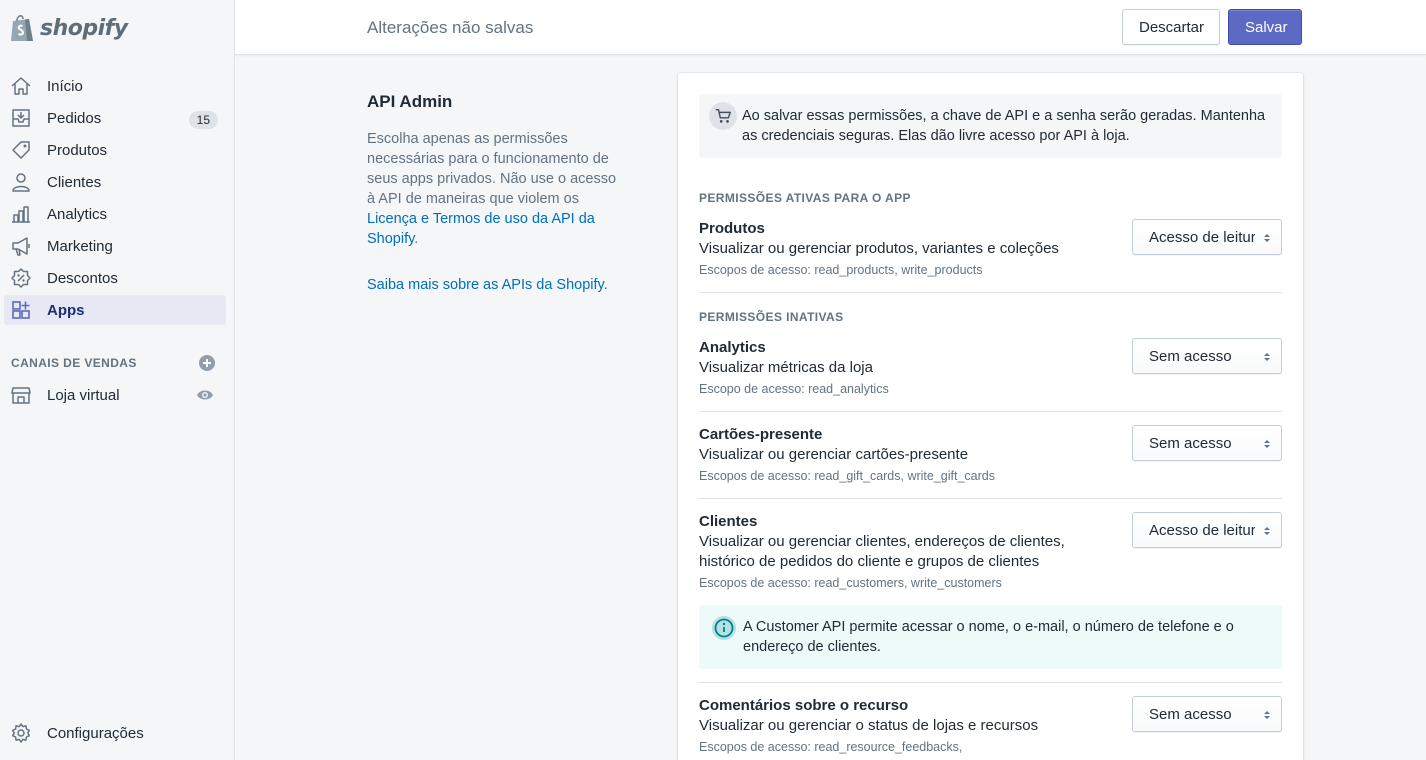 Image resolution: width=1426 pixels, height=760 pixels. I want to click on active-permissions-title: PERMISSÕES ATIVAS PARA O APP, so click(805, 198).